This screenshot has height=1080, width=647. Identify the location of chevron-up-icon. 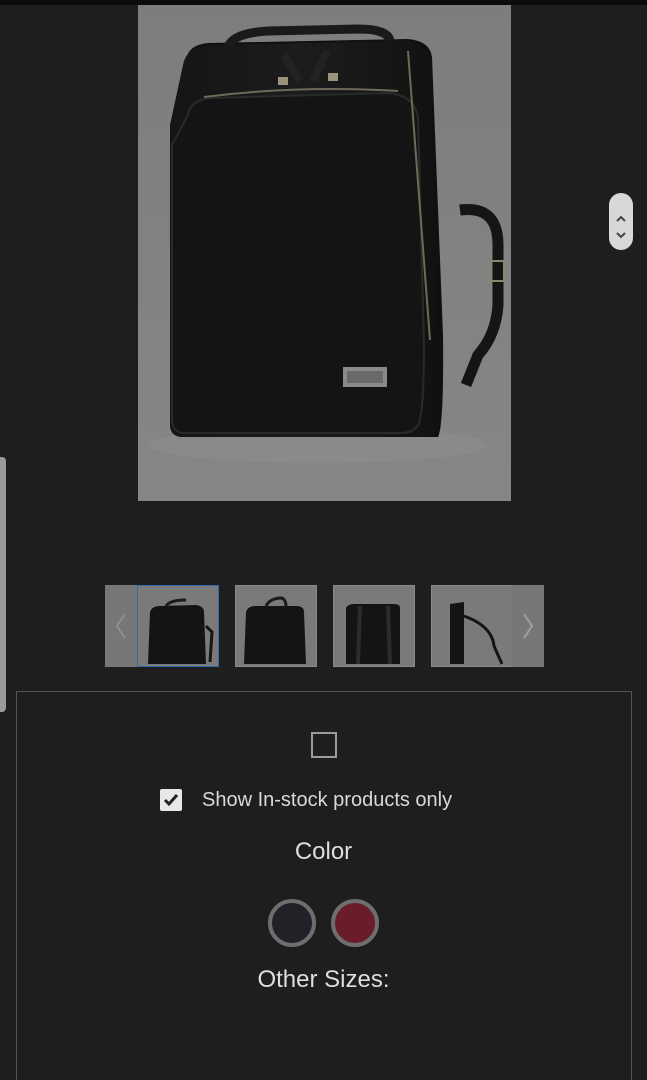
(621, 215).